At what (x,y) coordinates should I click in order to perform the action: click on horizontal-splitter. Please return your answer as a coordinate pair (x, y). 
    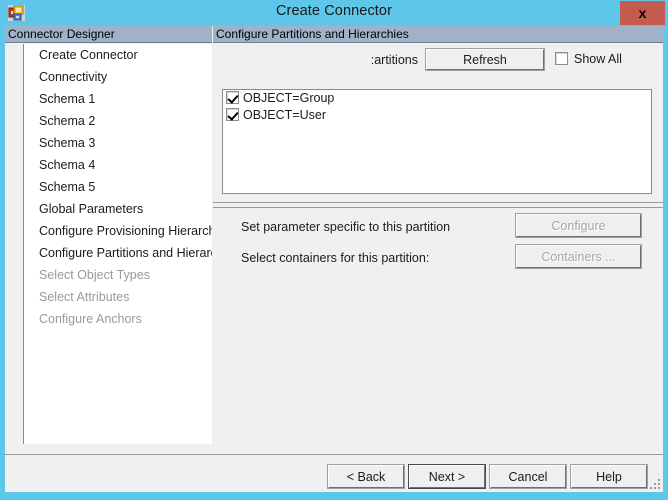
    Looking at the image, I should click on (438, 205).